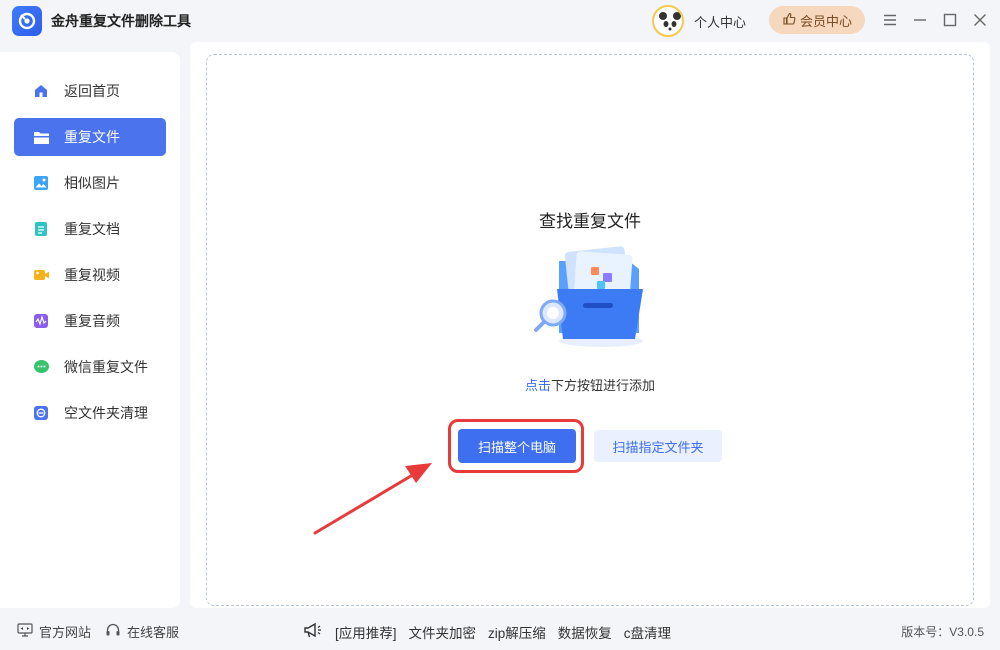 This screenshot has width=1000, height=650. I want to click on maximize-icon, so click(950, 20).